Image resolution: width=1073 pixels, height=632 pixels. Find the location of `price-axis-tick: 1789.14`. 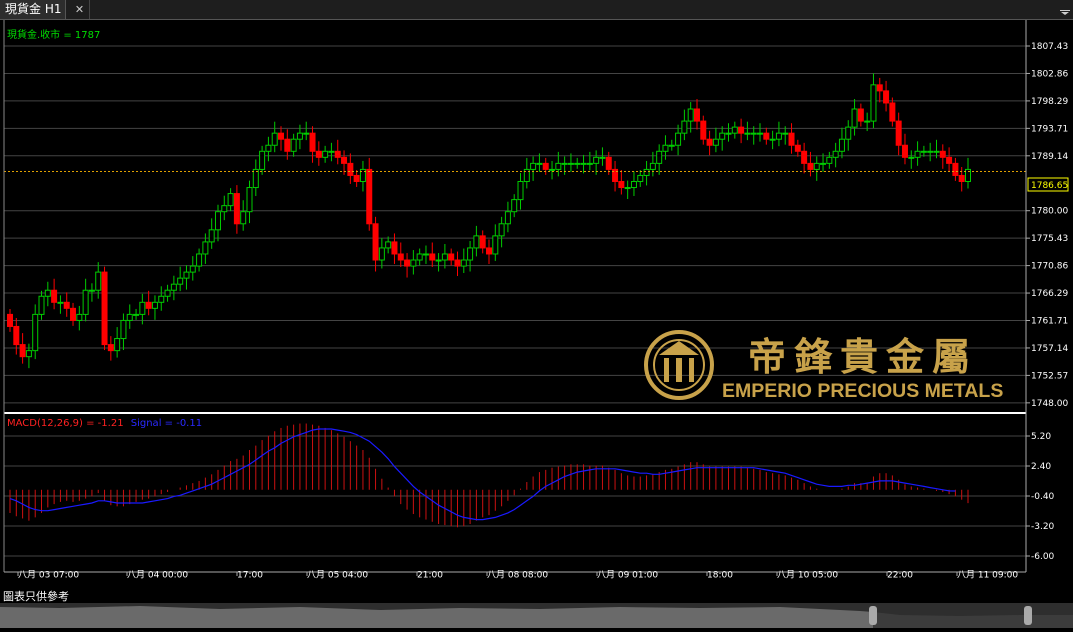

price-axis-tick: 1789.14 is located at coordinates (1049, 157).